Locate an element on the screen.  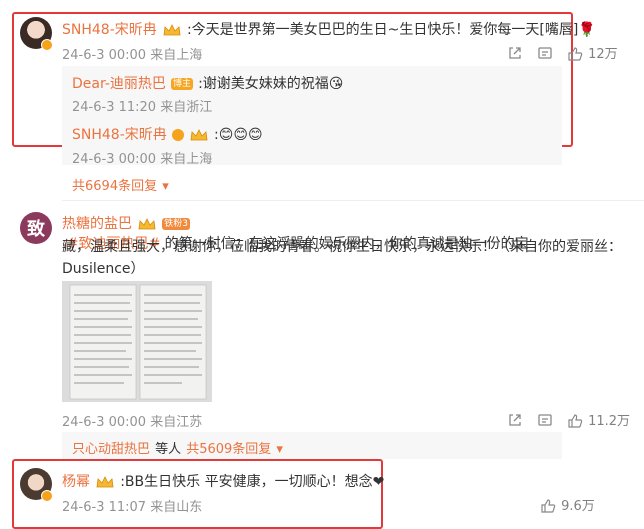
reply-1: Dear-迪丽热巴 博主 :谢谢美女妹妹的祝福😘 is located at coordinates (207, 83).